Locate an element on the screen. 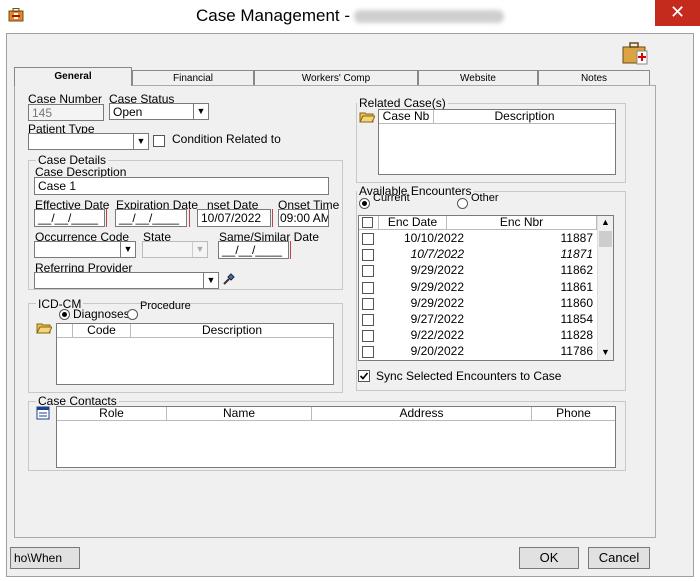  encounter-number: 11862 is located at coordinates (576, 270).